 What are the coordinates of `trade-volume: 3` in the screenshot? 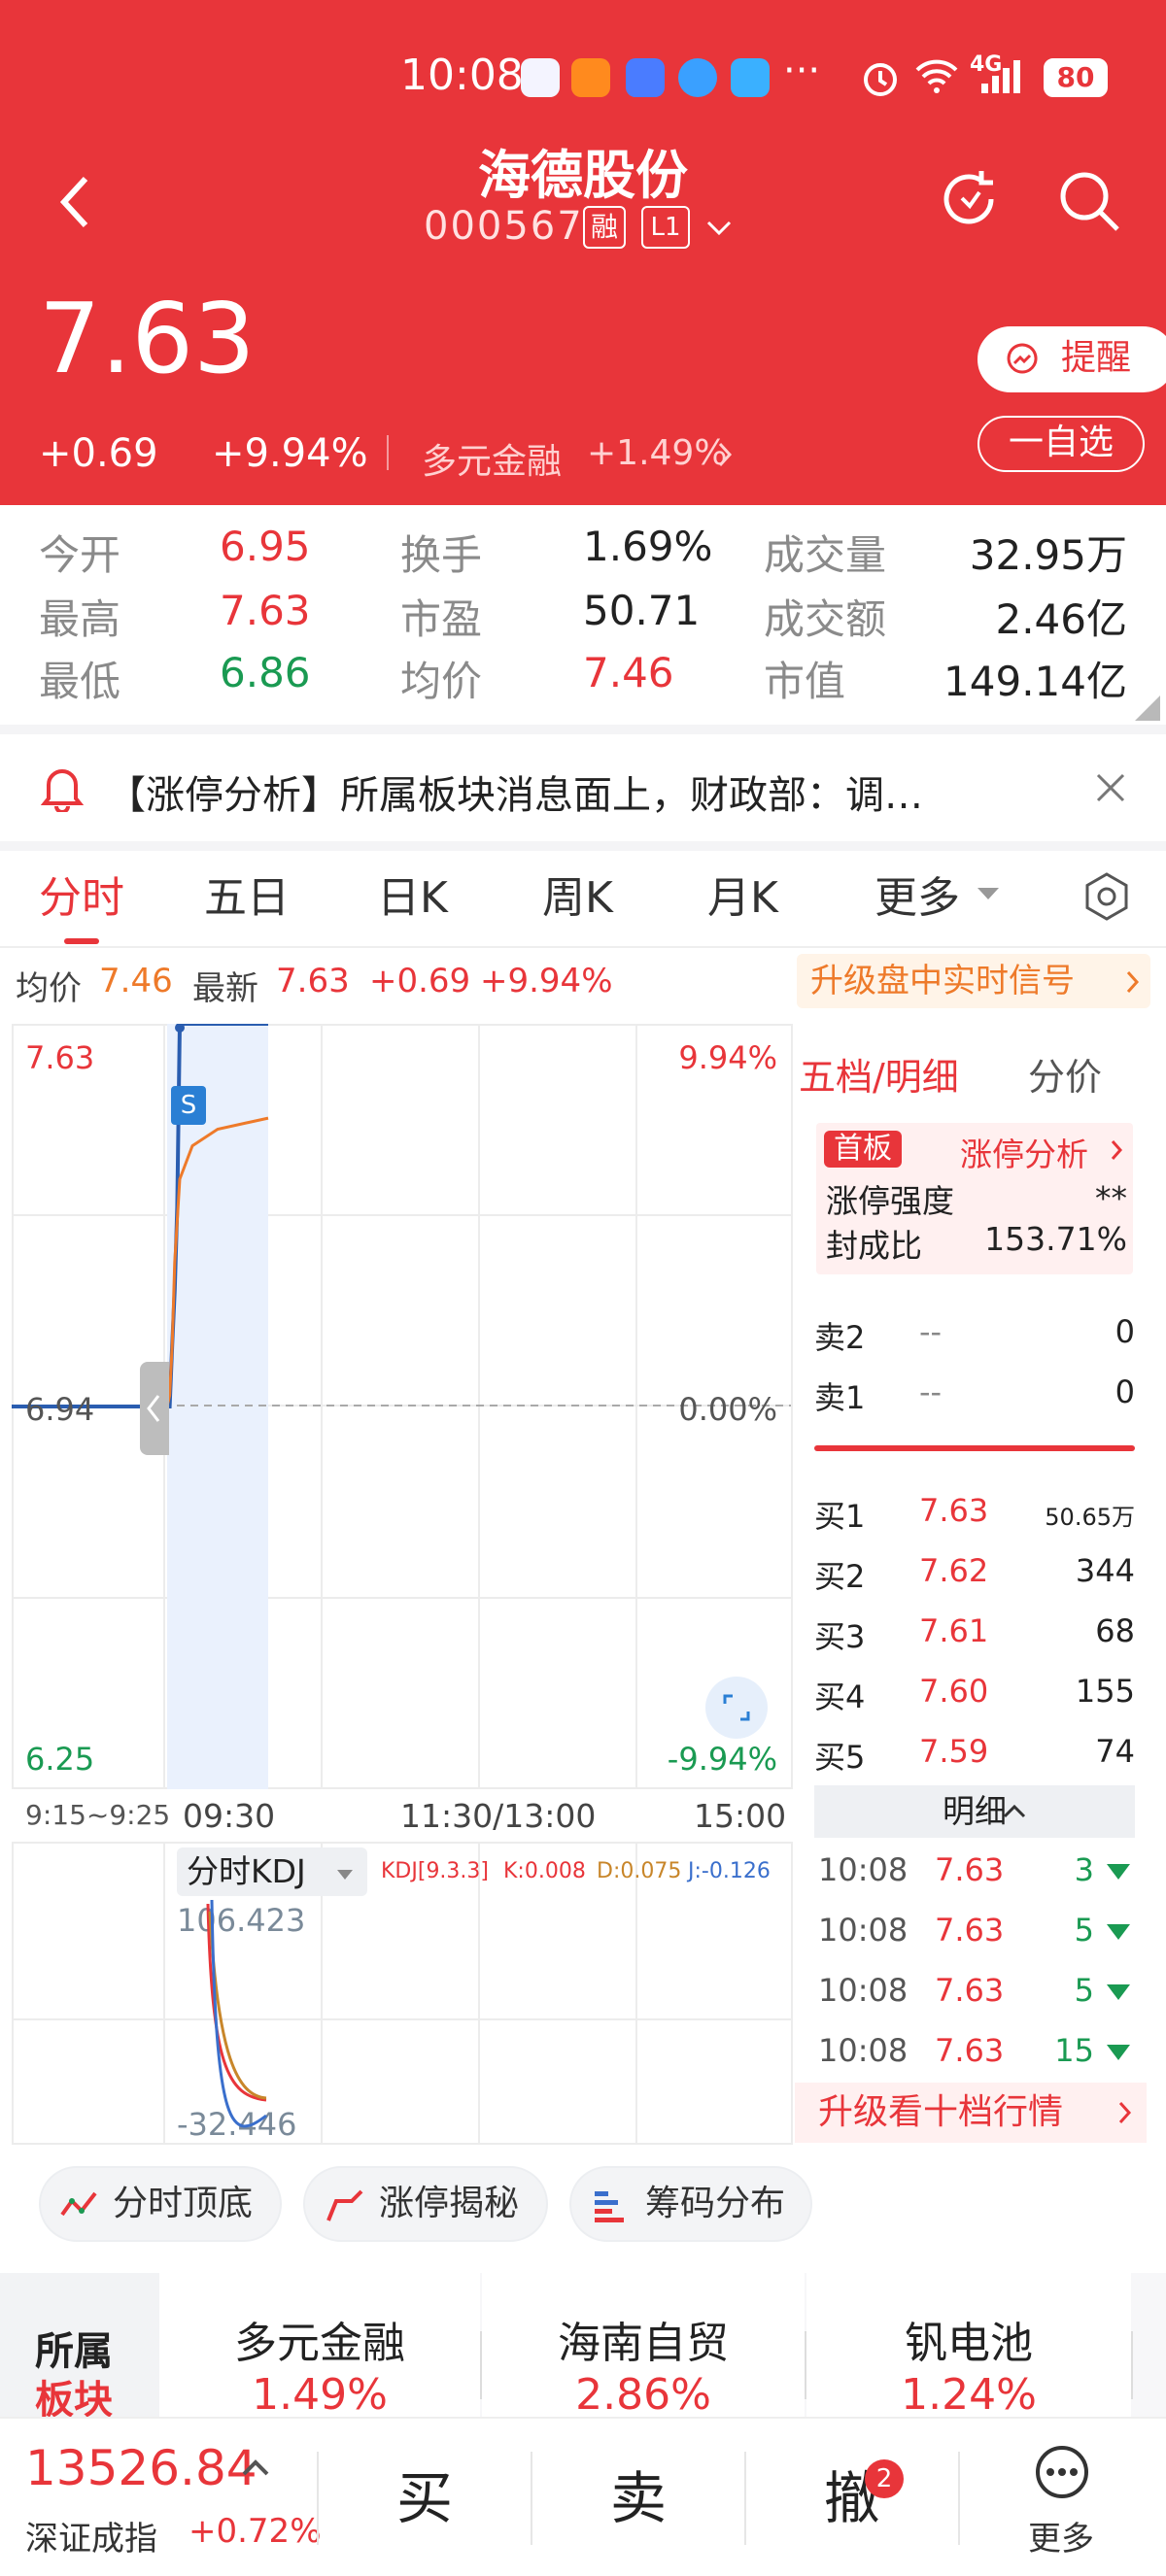 It's located at (1084, 1869).